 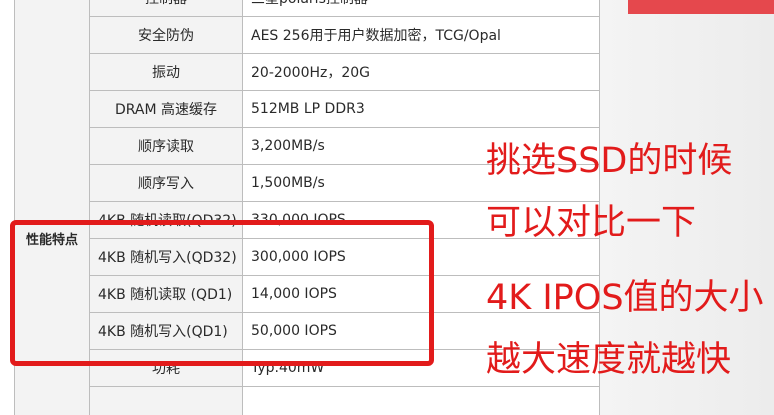 What do you see at coordinates (591, 223) in the screenshot?
I see `annotation-line: 可以对比一下` at bounding box center [591, 223].